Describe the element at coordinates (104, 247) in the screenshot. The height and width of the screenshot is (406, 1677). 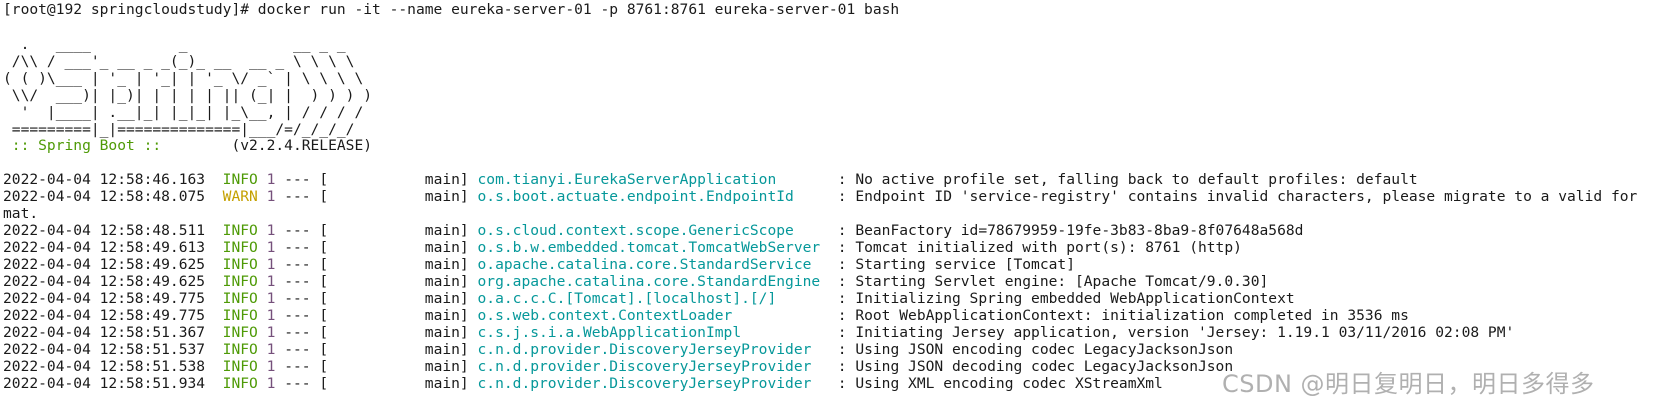
I see `log-timestamp: 2022-04-04 12:58:49.613` at that location.